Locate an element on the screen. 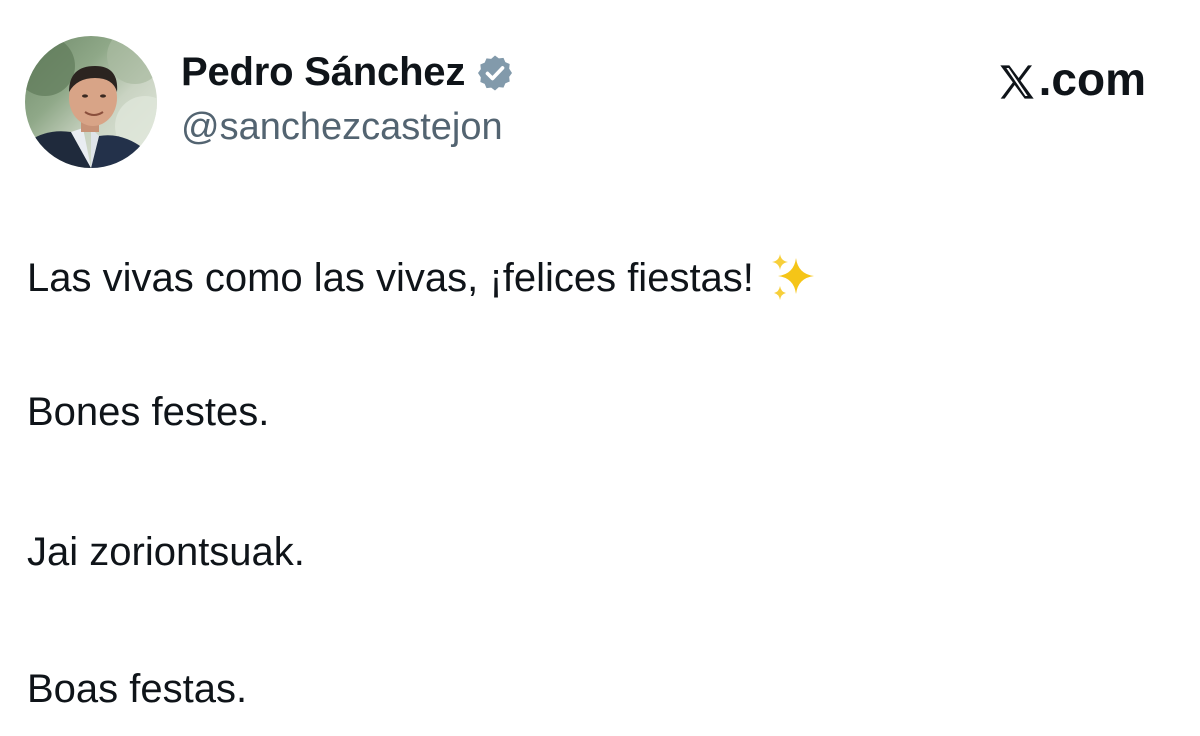 This screenshot has height=736, width=1200. sparkles-icon is located at coordinates (794, 278).